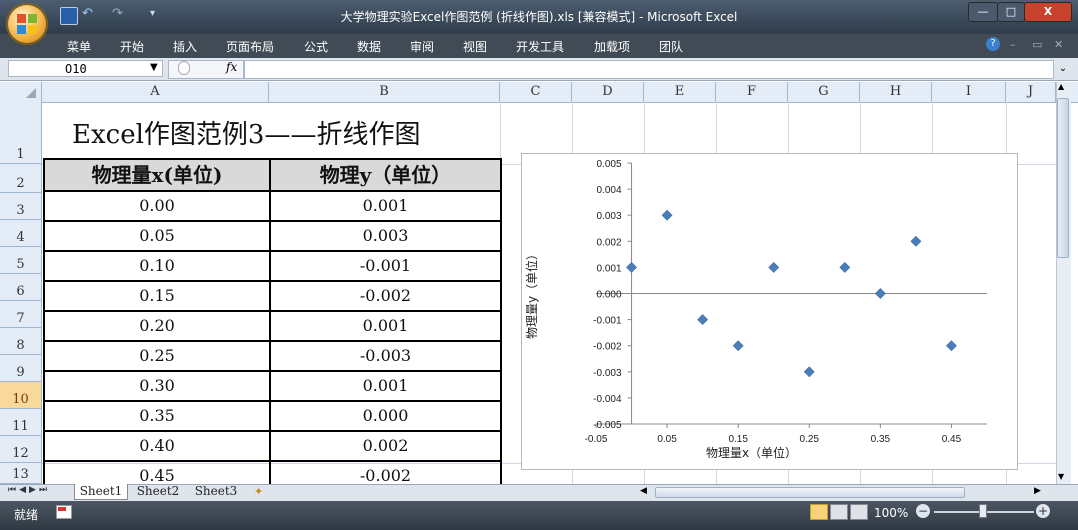 Image resolution: width=1078 pixels, height=530 pixels. Describe the element at coordinates (923, 511) in the screenshot. I see `zoom-out-icon: −` at that location.